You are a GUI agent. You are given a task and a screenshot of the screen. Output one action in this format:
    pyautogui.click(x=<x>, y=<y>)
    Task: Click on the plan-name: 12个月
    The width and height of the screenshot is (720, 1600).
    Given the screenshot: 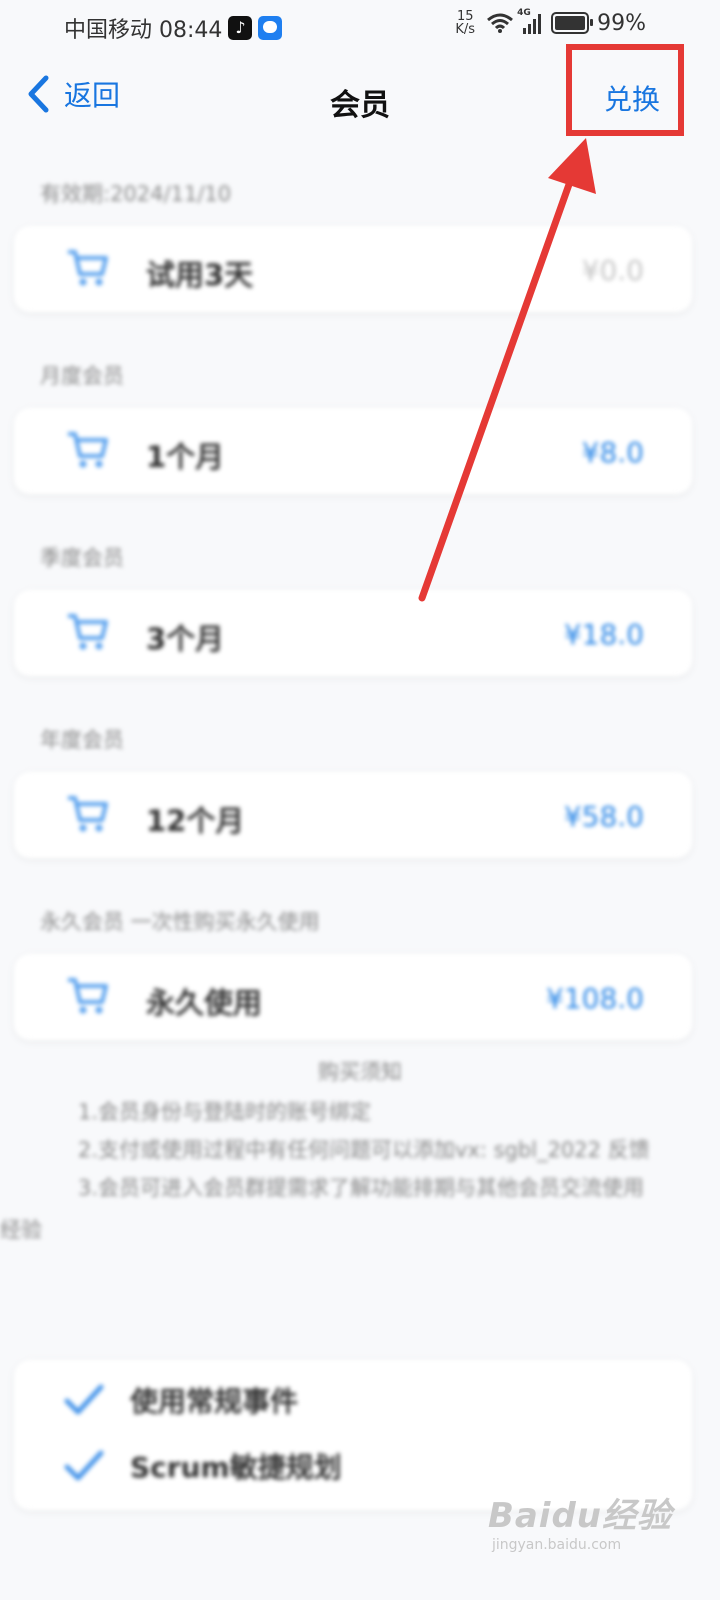 What is the action you would take?
    pyautogui.click(x=195, y=821)
    